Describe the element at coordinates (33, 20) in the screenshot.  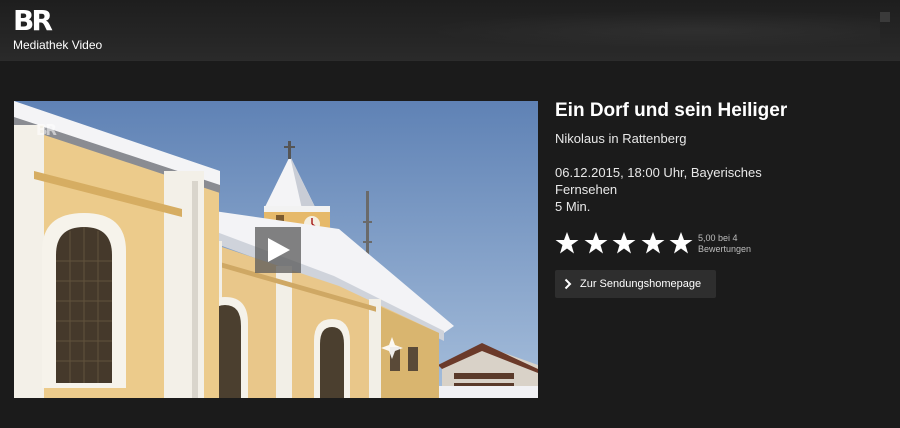
I see `logo-mark: BR` at that location.